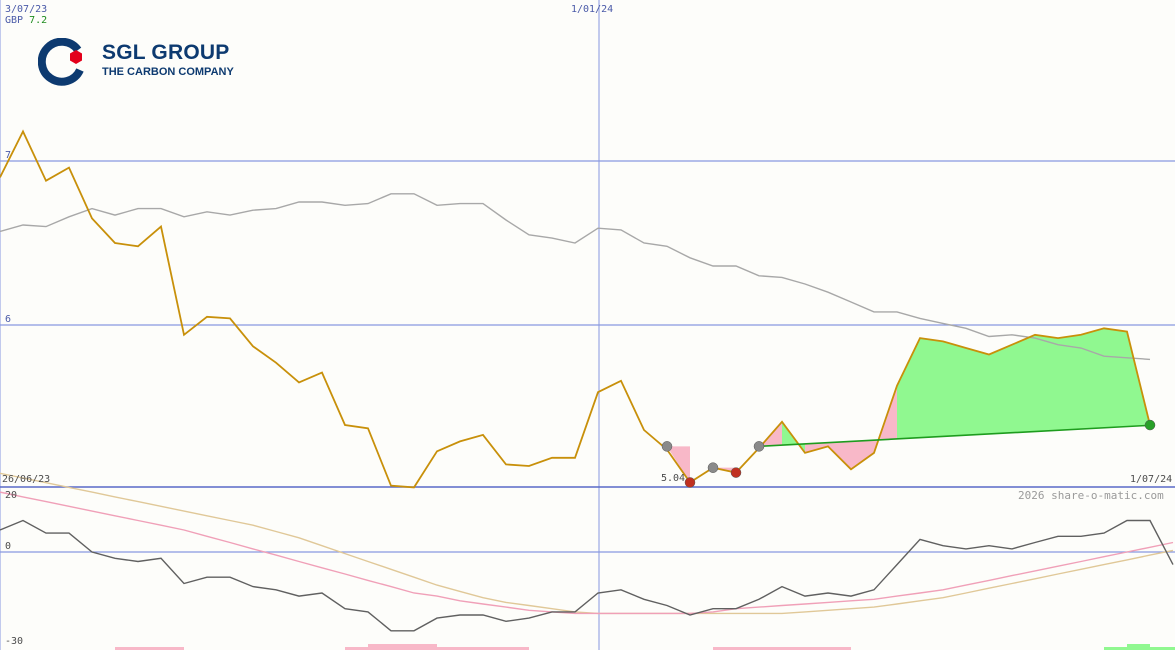 The height and width of the screenshot is (654, 1175). Describe the element at coordinates (592, 9) in the screenshot. I see `mid-date-label: 1/01/24` at that location.